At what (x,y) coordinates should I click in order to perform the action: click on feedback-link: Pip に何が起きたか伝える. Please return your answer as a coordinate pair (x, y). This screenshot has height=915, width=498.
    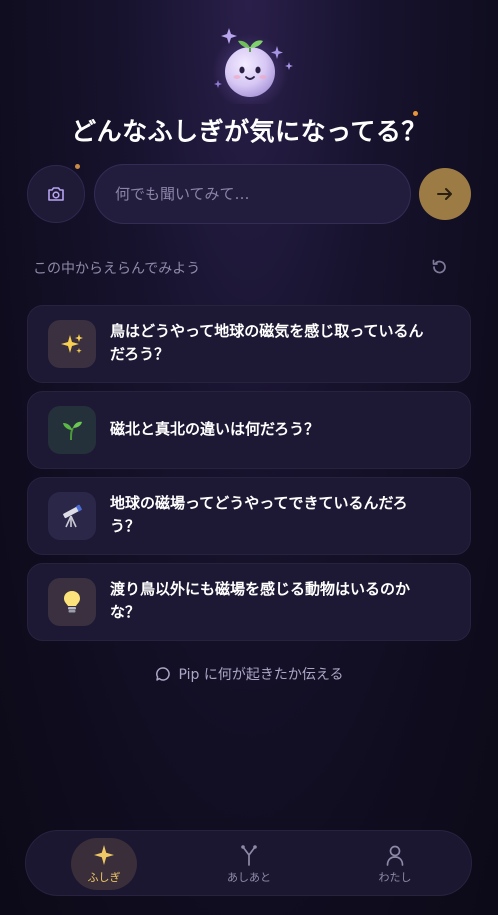
    Looking at the image, I should click on (249, 674).